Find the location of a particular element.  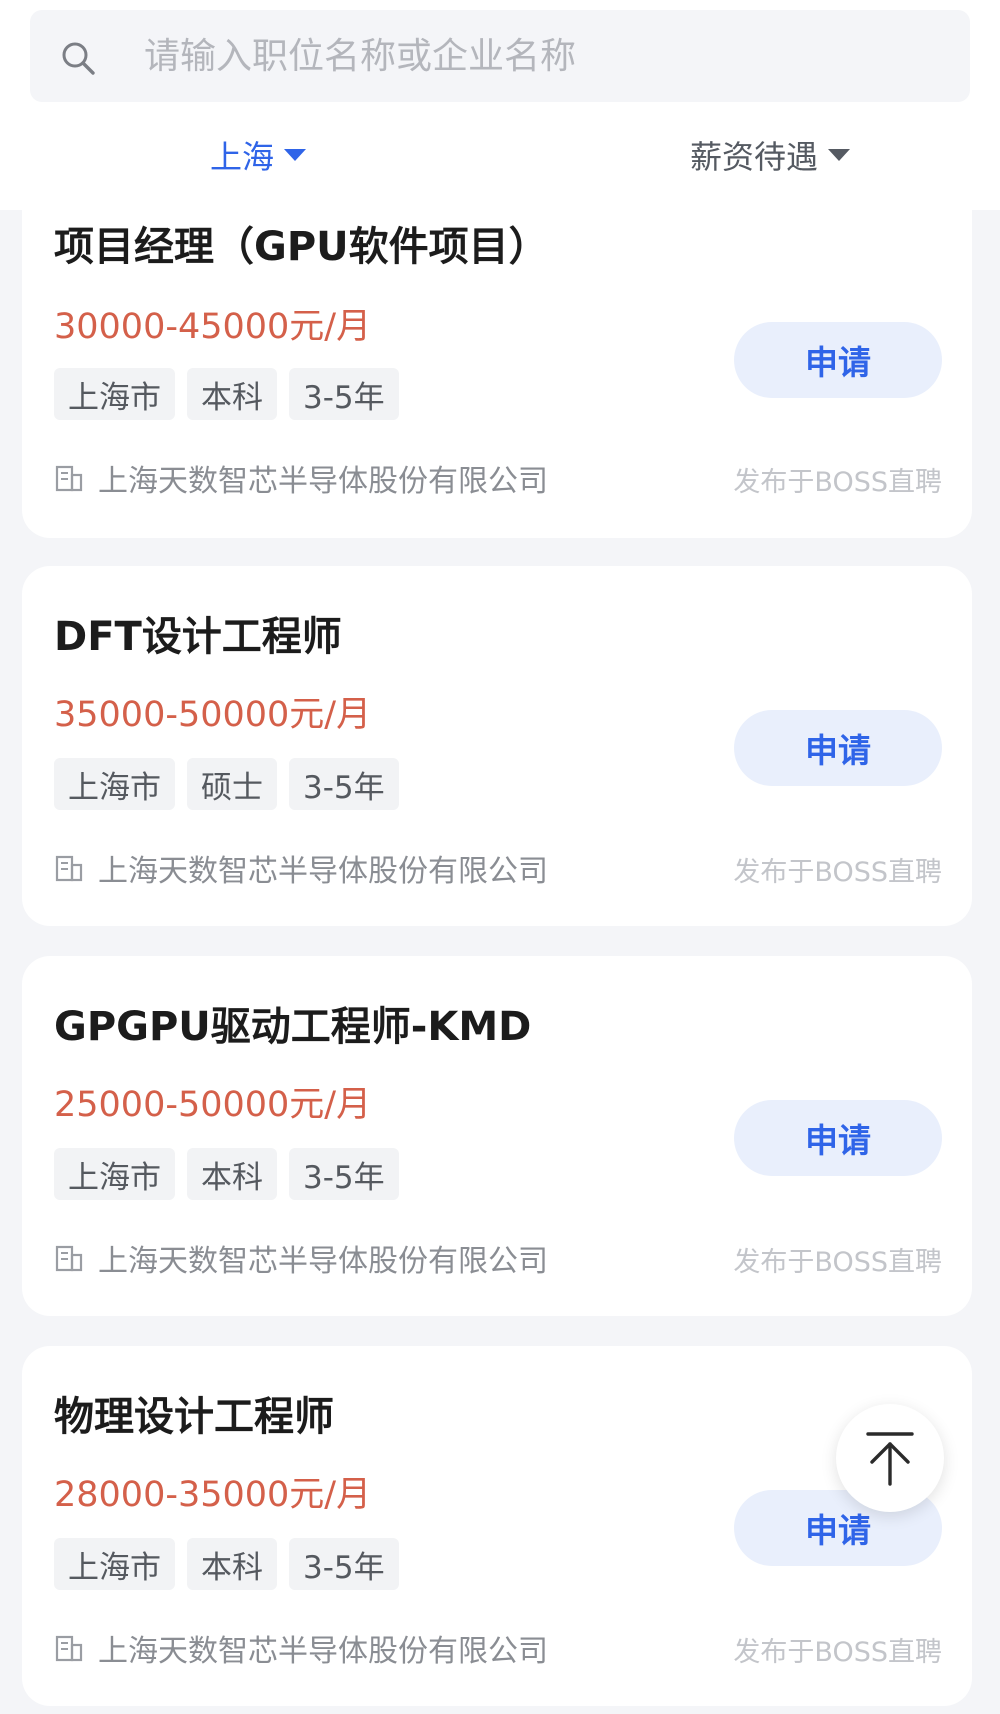

salary-filter: 薪资待遇 is located at coordinates (770, 155).